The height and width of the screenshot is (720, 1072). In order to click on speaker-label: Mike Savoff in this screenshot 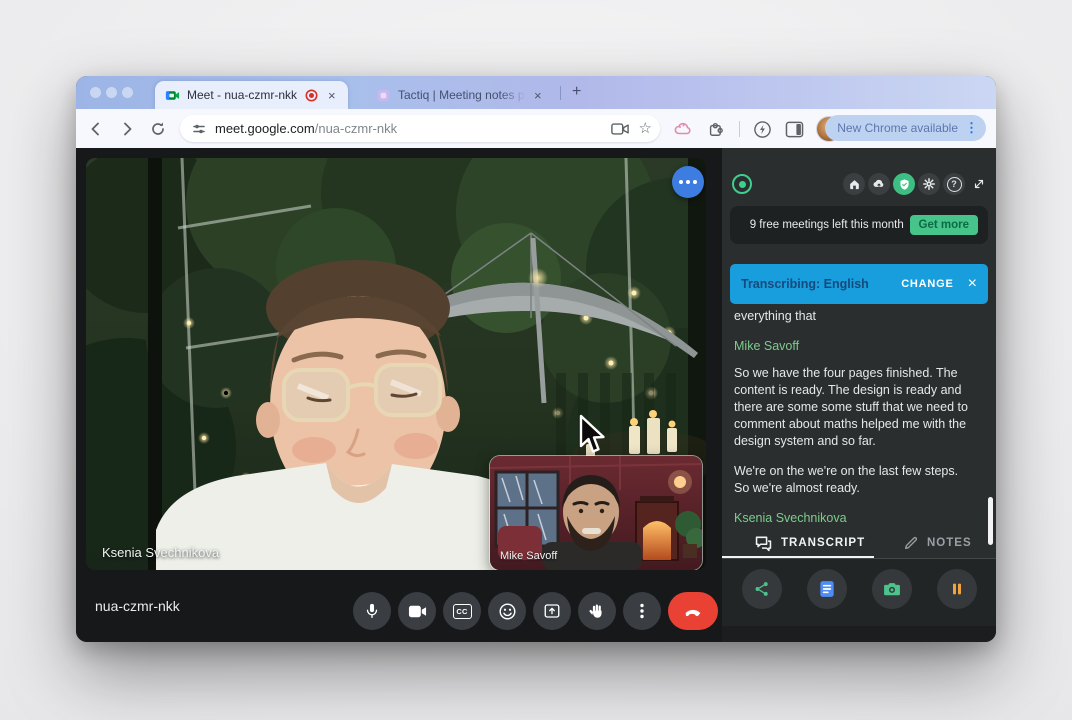, I will do `click(767, 346)`.